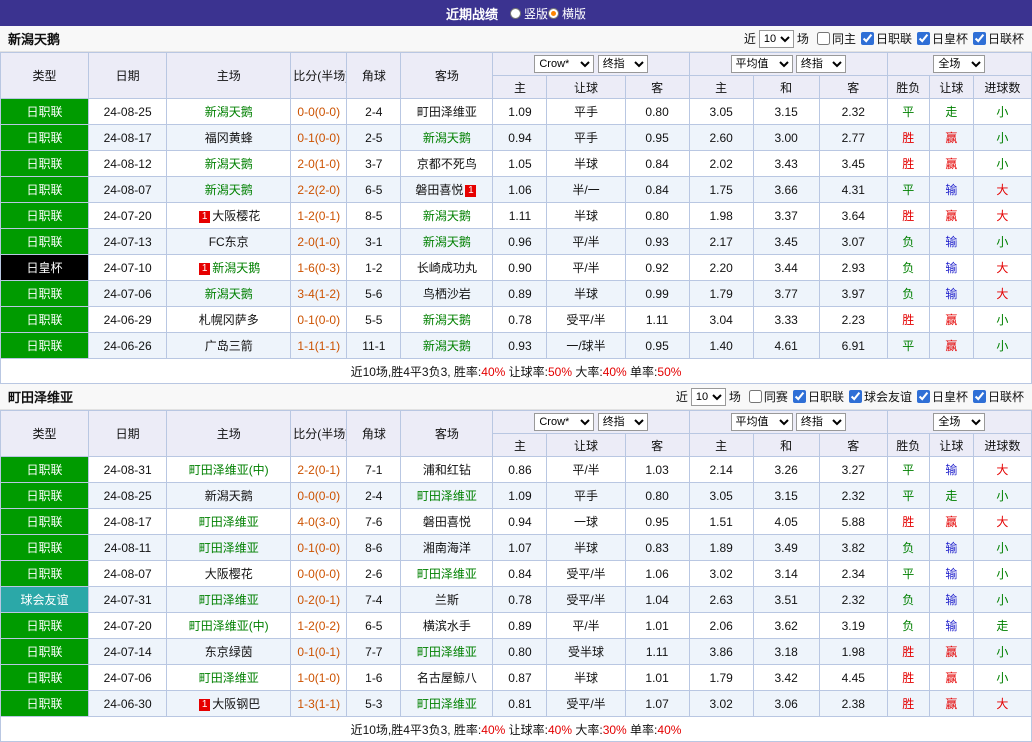  I want to click on home-team-cell: 町田泽维亚, so click(229, 521).